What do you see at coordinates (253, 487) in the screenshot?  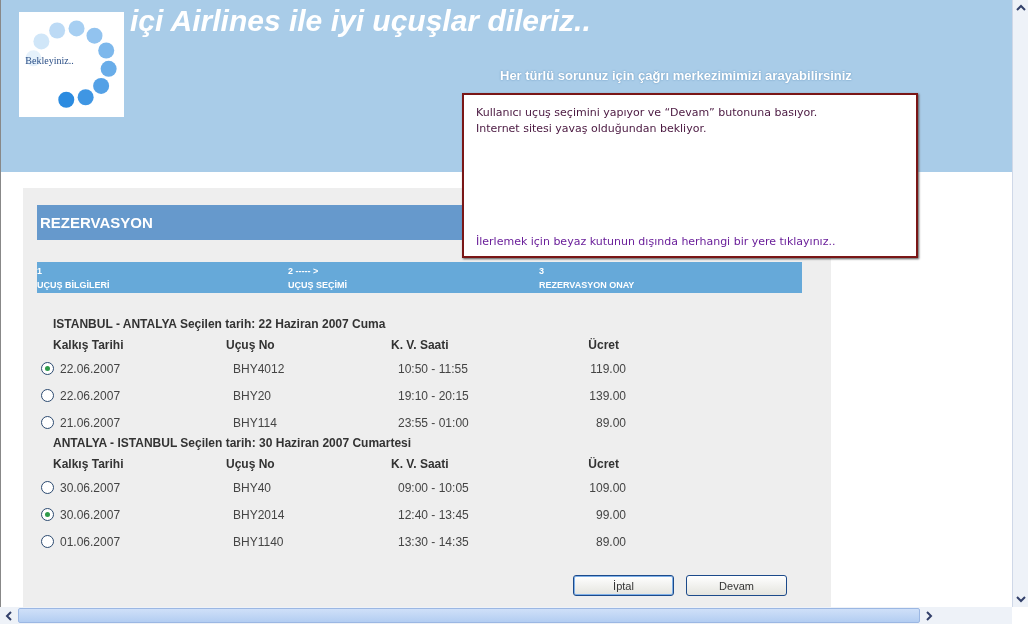 I see `flight-number-cell-text: BHY40` at bounding box center [253, 487].